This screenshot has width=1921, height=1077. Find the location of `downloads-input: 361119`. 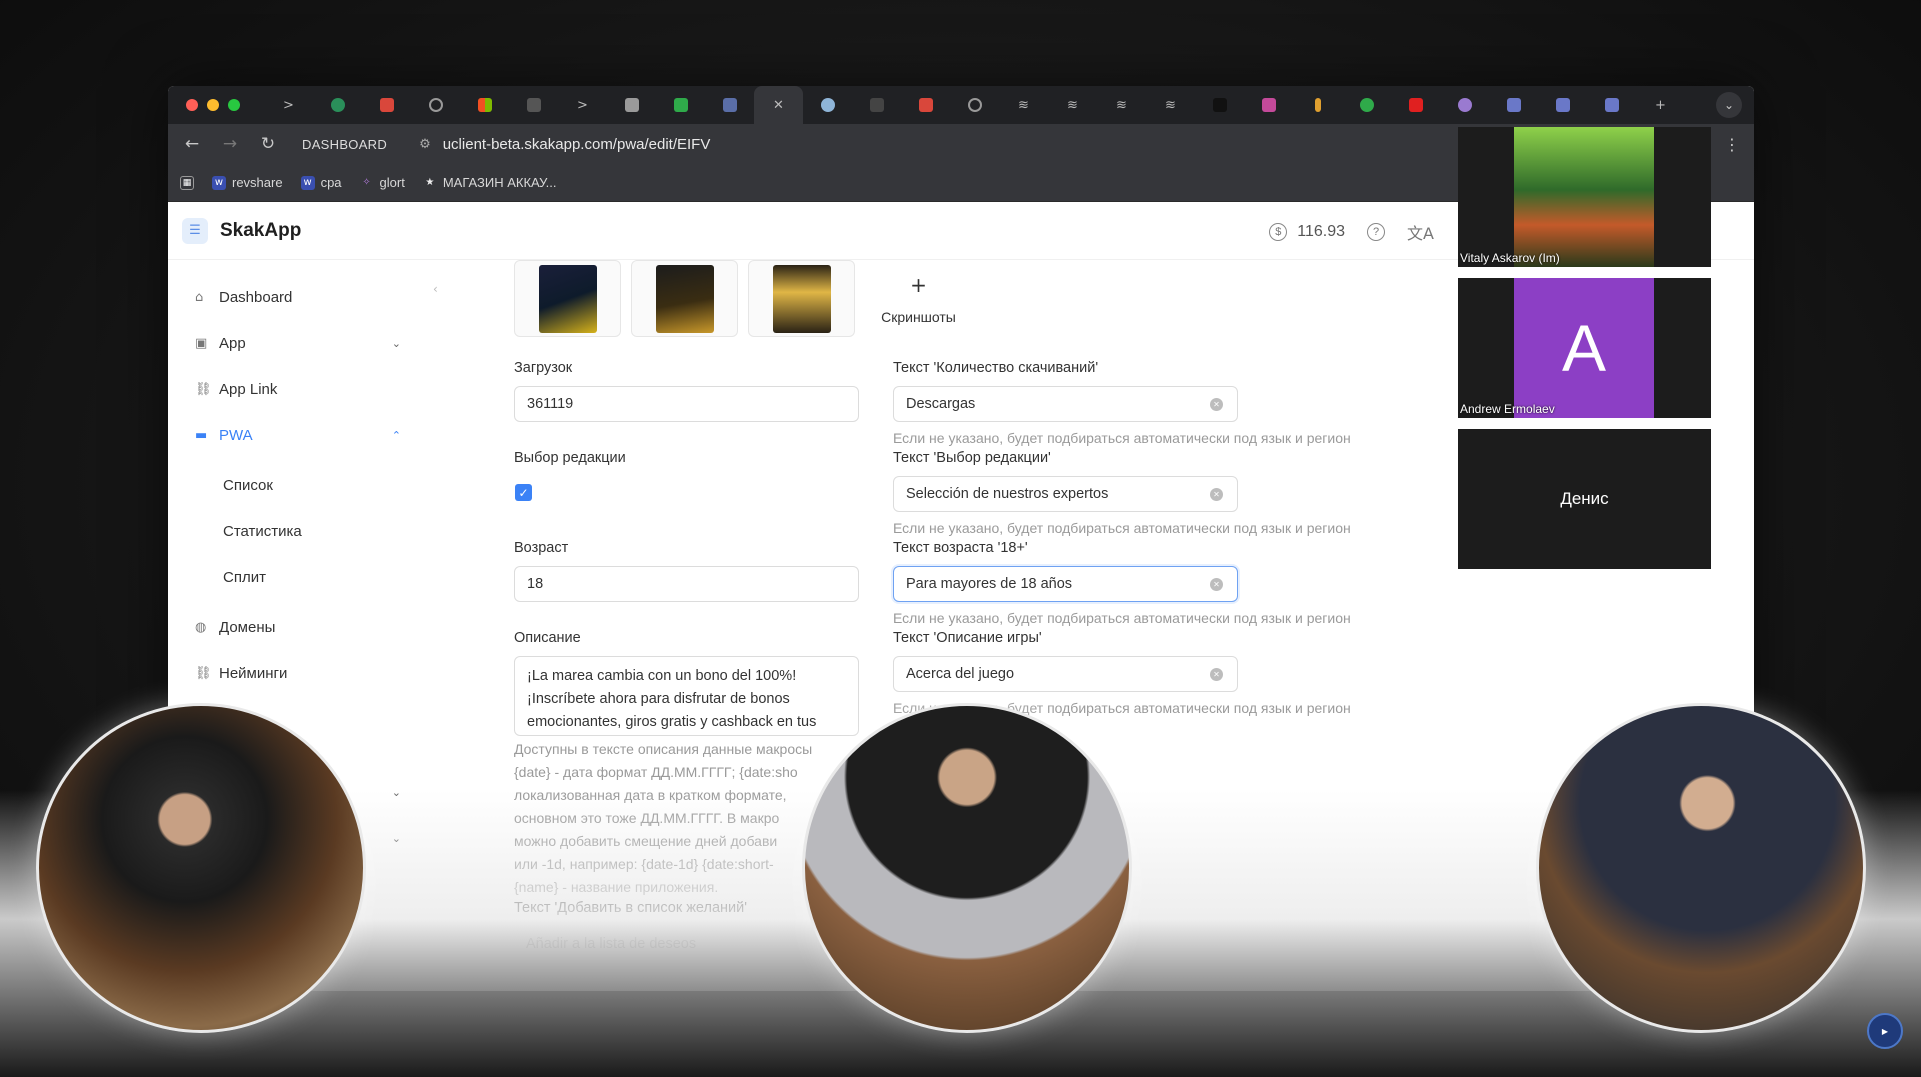

downloads-input: 361119 is located at coordinates (686, 404).